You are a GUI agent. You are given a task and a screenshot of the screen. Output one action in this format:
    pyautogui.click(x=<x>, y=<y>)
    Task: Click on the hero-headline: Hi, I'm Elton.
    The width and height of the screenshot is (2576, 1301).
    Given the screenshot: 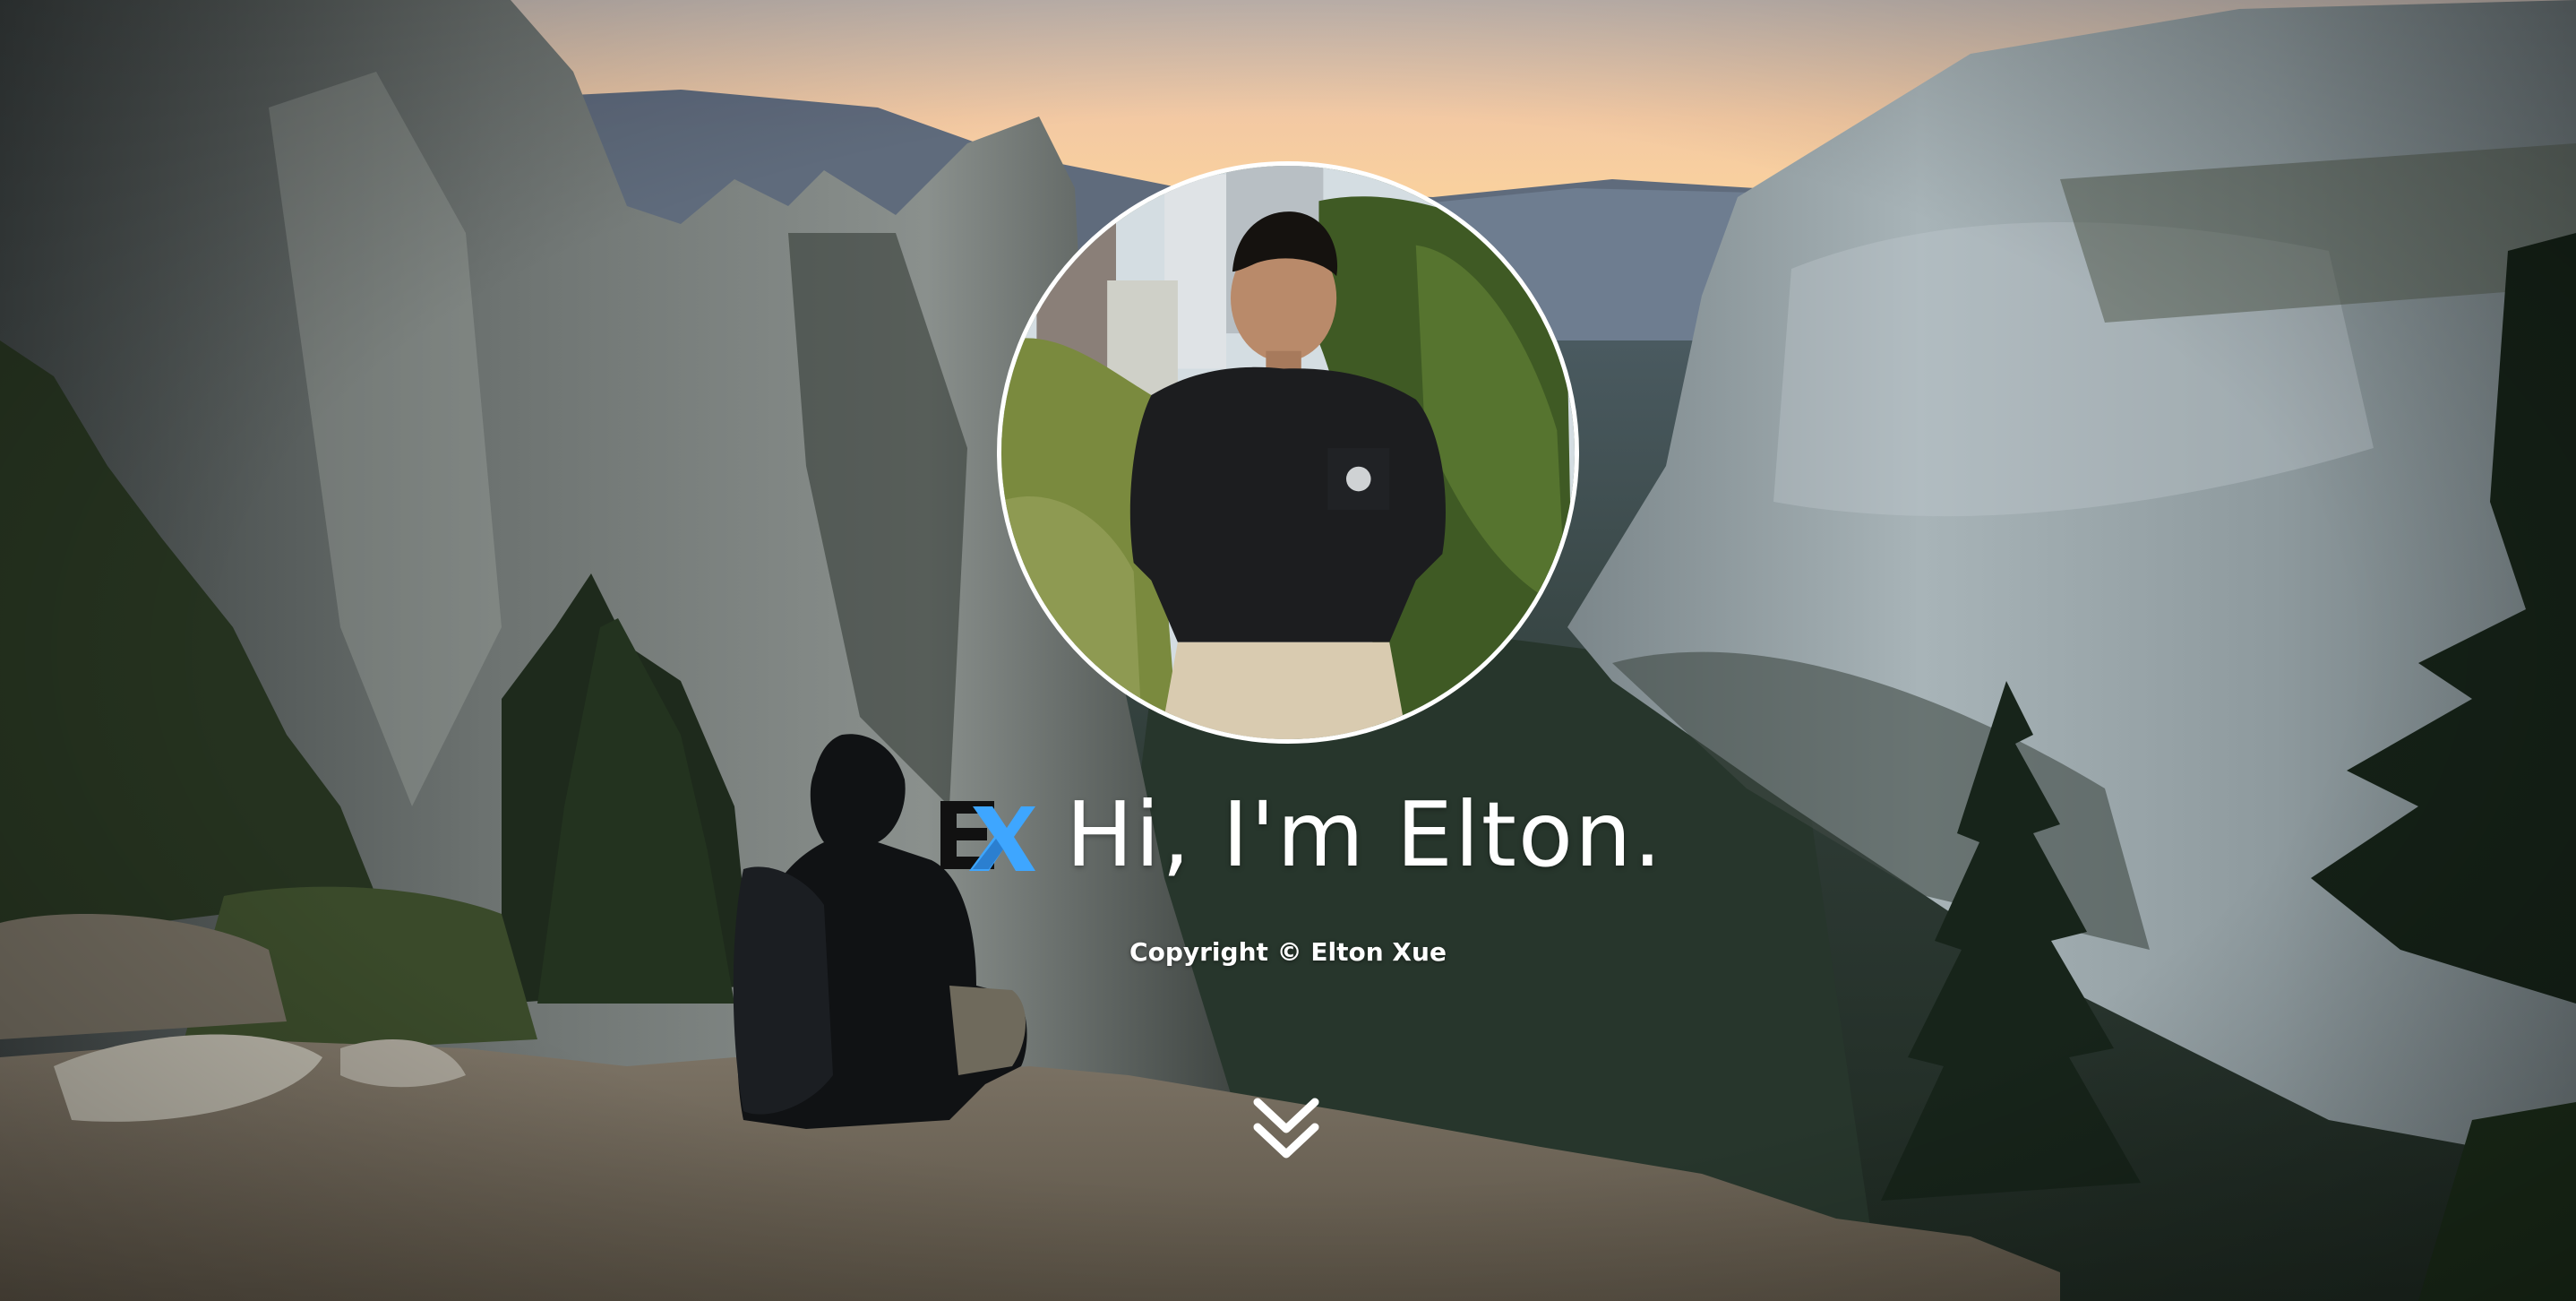 What is the action you would take?
    pyautogui.click(x=1300, y=835)
    